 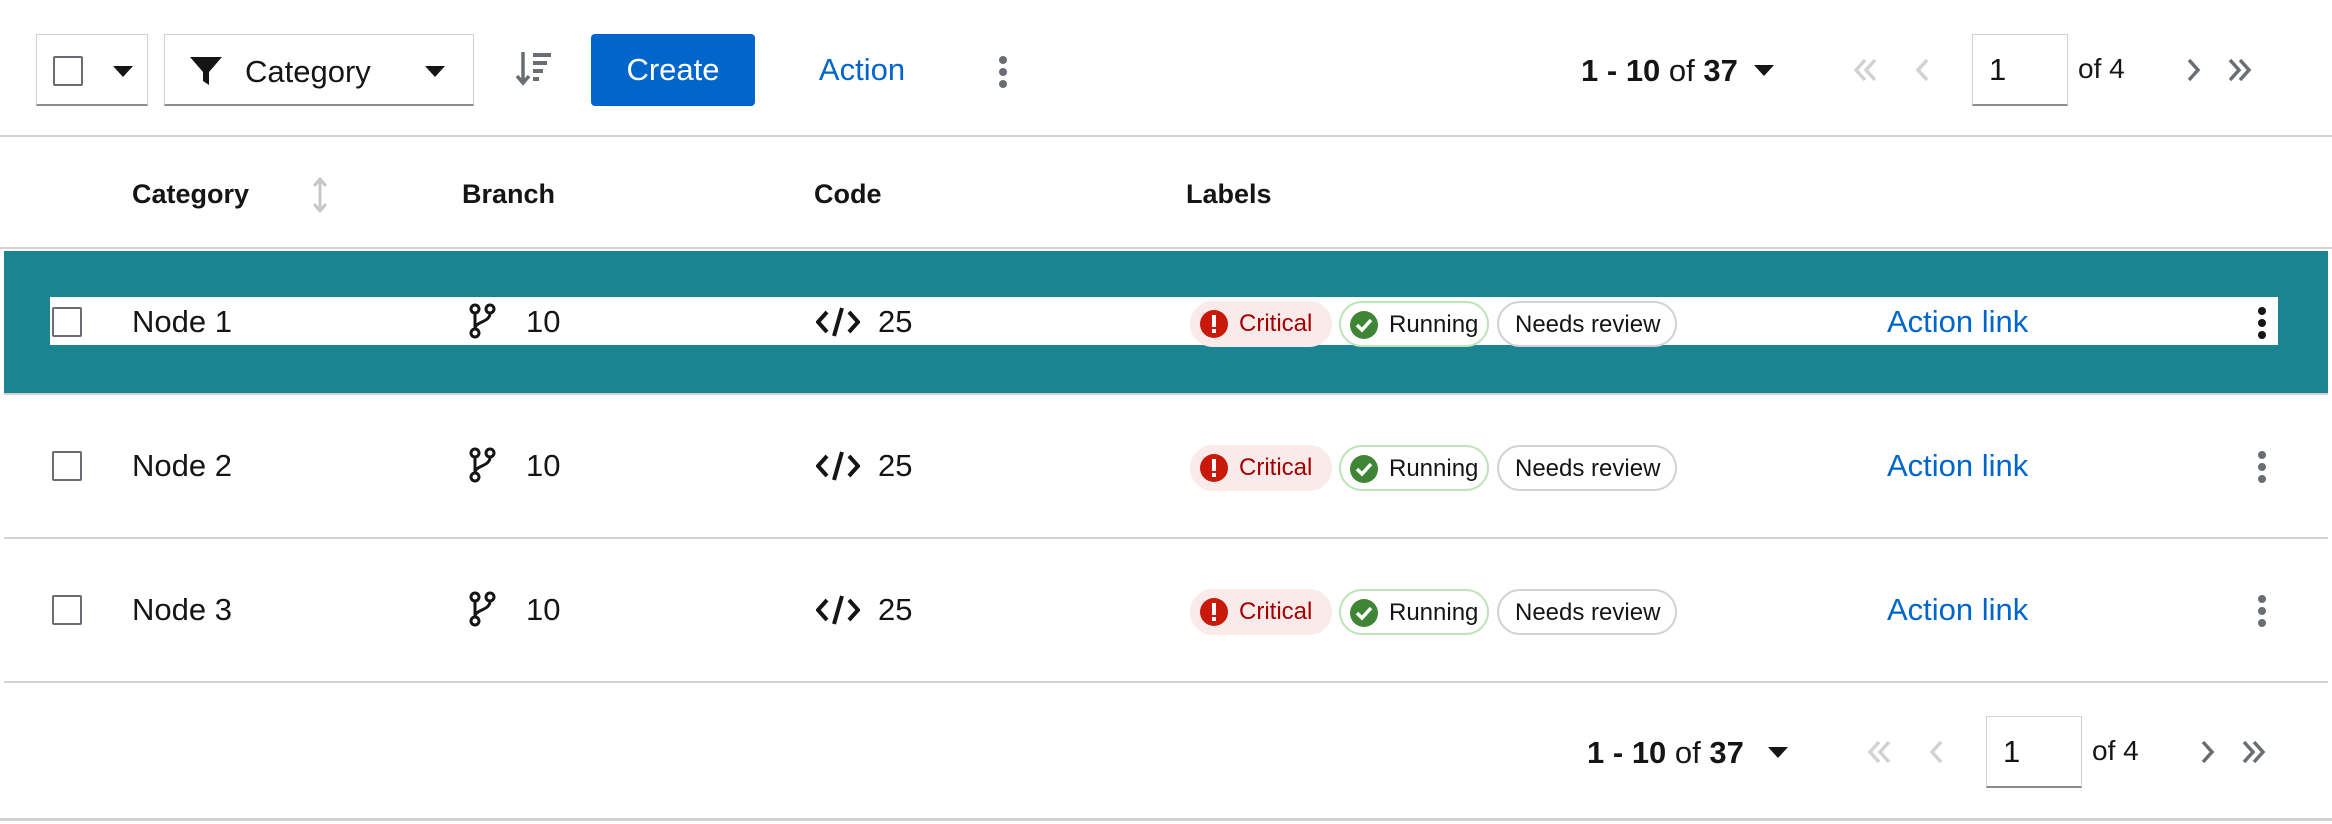 I want to click on filter-label: Category, so click(x=308, y=71).